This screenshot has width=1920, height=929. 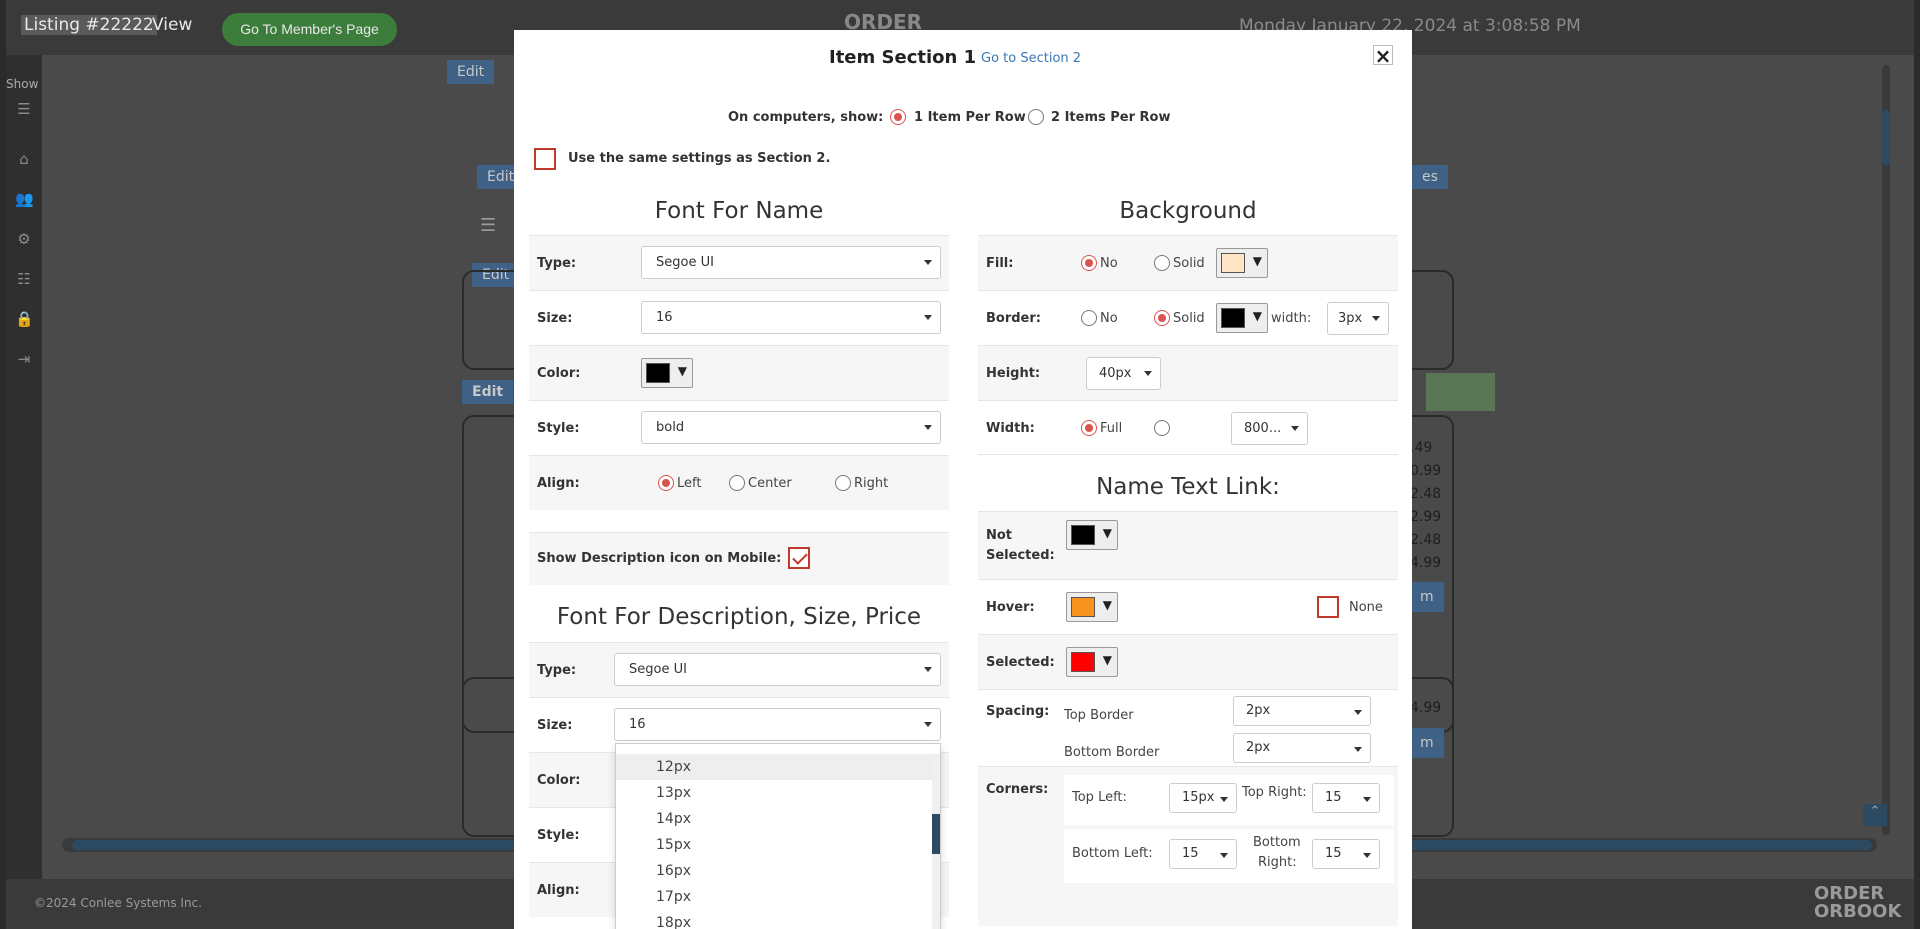 What do you see at coordinates (1162, 318) in the screenshot?
I see `border-solid-radio` at bounding box center [1162, 318].